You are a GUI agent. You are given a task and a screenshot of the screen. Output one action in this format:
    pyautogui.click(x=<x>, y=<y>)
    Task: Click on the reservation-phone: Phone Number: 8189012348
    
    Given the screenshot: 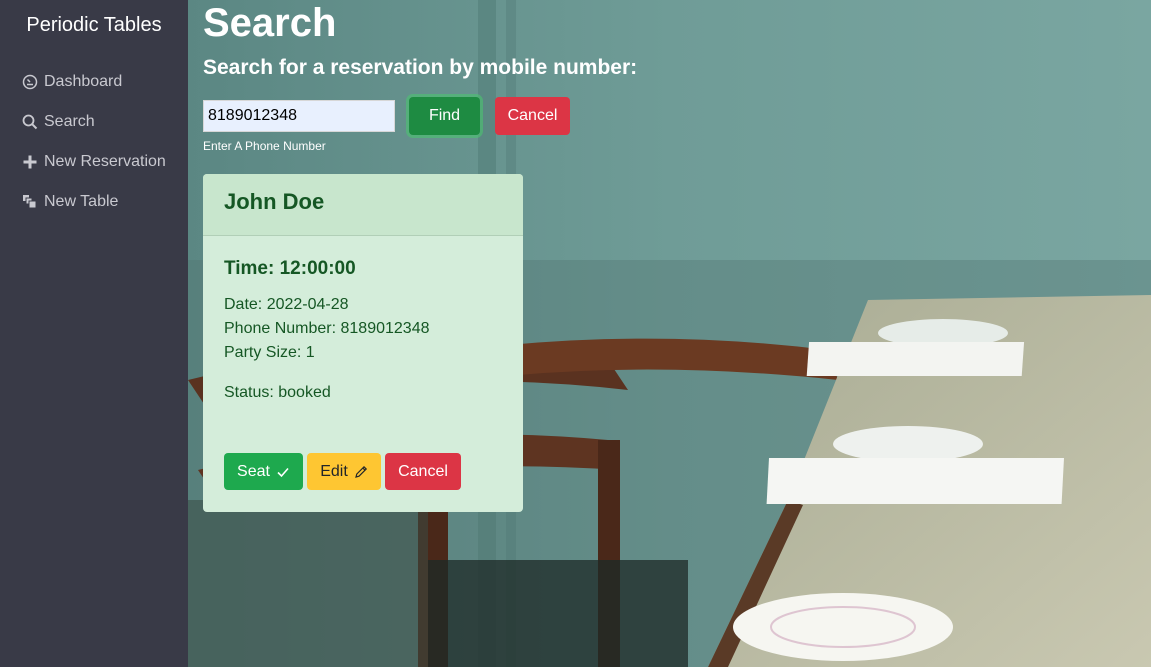 What is the action you would take?
    pyautogui.click(x=327, y=328)
    